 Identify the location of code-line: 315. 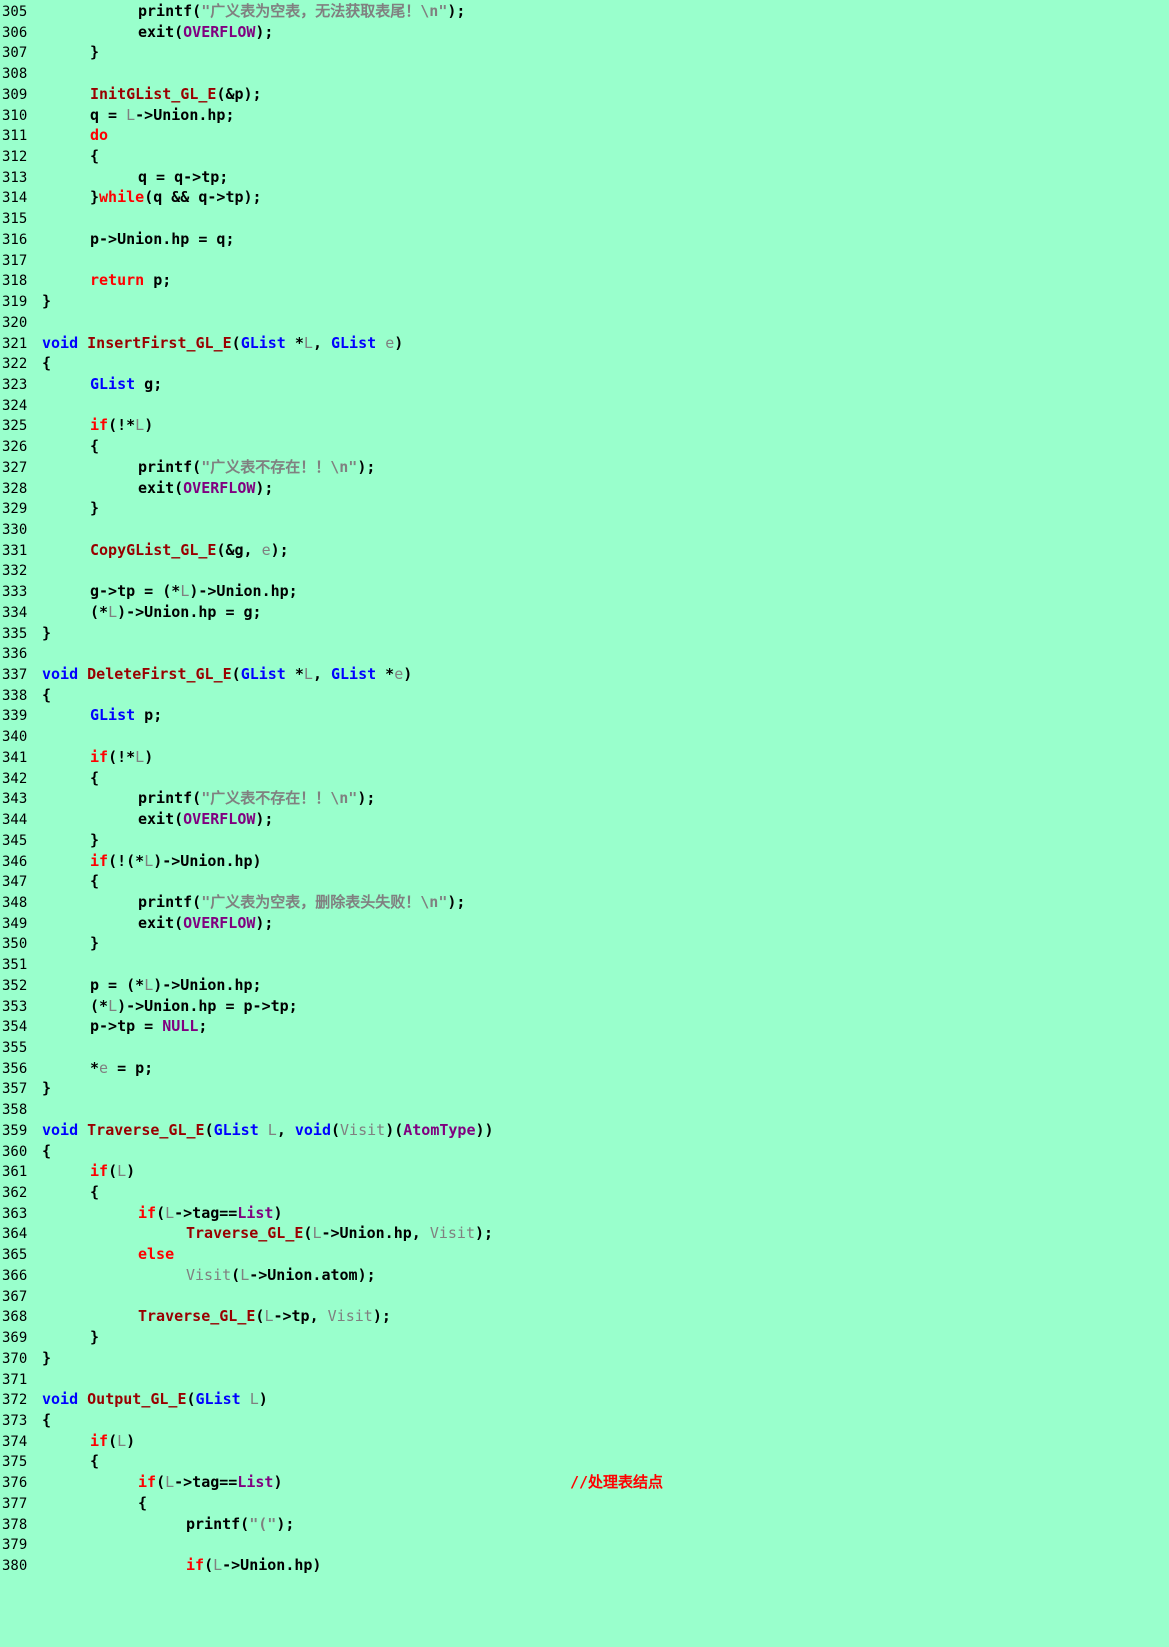
(21, 219).